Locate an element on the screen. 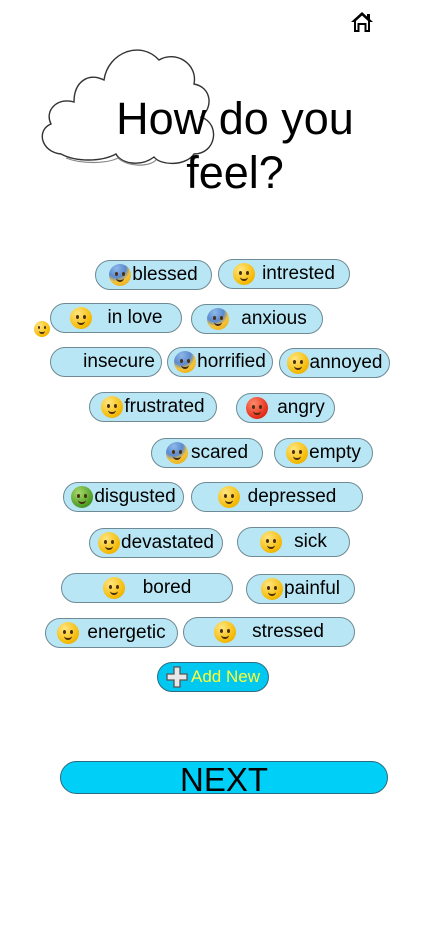 This screenshot has height=926, width=428. angry-face-icon is located at coordinates (257, 408).